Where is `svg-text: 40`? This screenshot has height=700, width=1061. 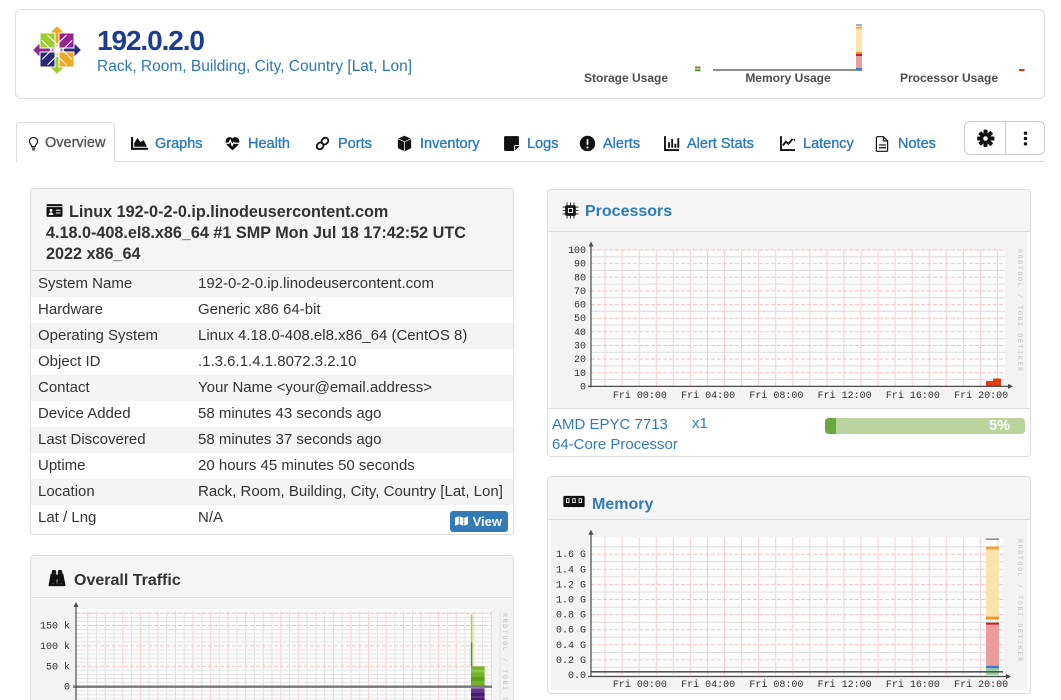 svg-text: 40 is located at coordinates (580, 333).